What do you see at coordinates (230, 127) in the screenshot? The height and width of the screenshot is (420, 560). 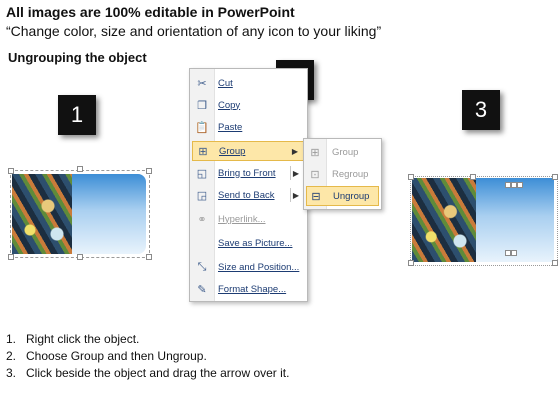 I see `menu-item-label: Paste` at bounding box center [230, 127].